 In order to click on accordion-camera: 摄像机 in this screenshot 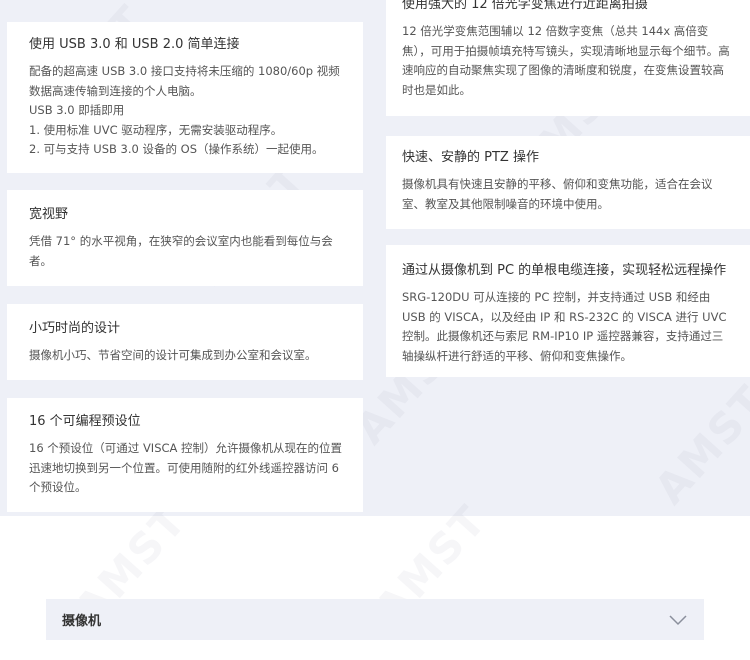, I will do `click(375, 619)`.